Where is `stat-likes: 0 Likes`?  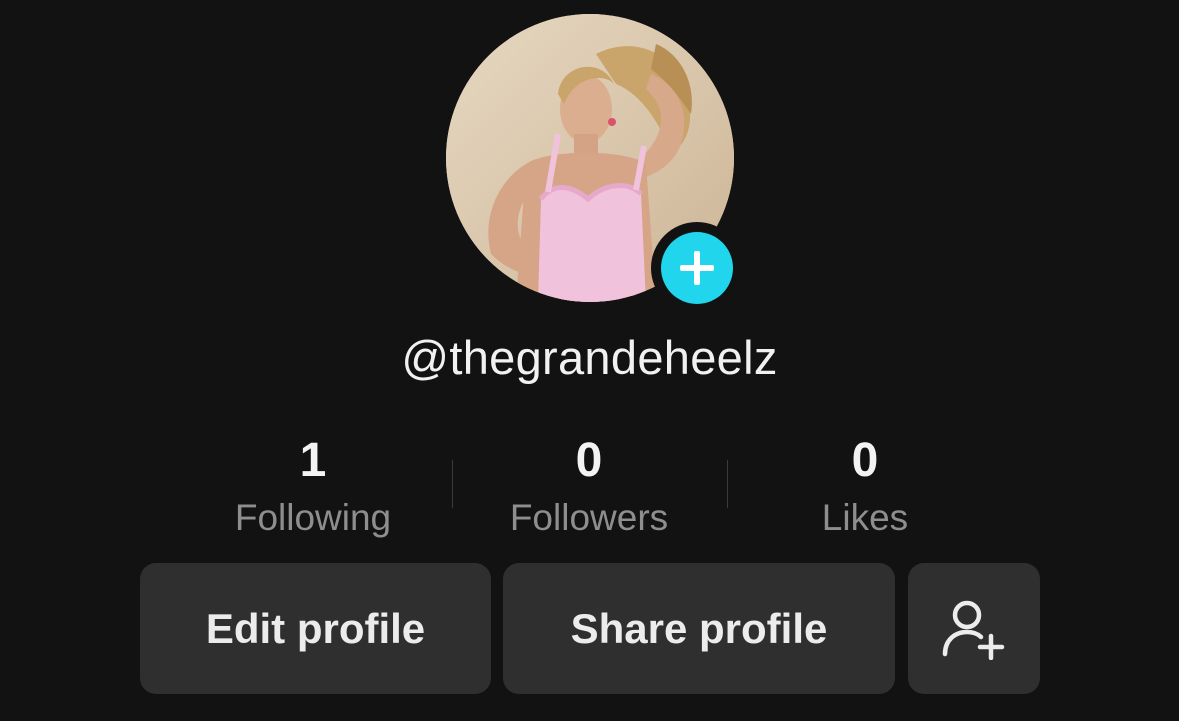
stat-likes: 0 Likes is located at coordinates (865, 489).